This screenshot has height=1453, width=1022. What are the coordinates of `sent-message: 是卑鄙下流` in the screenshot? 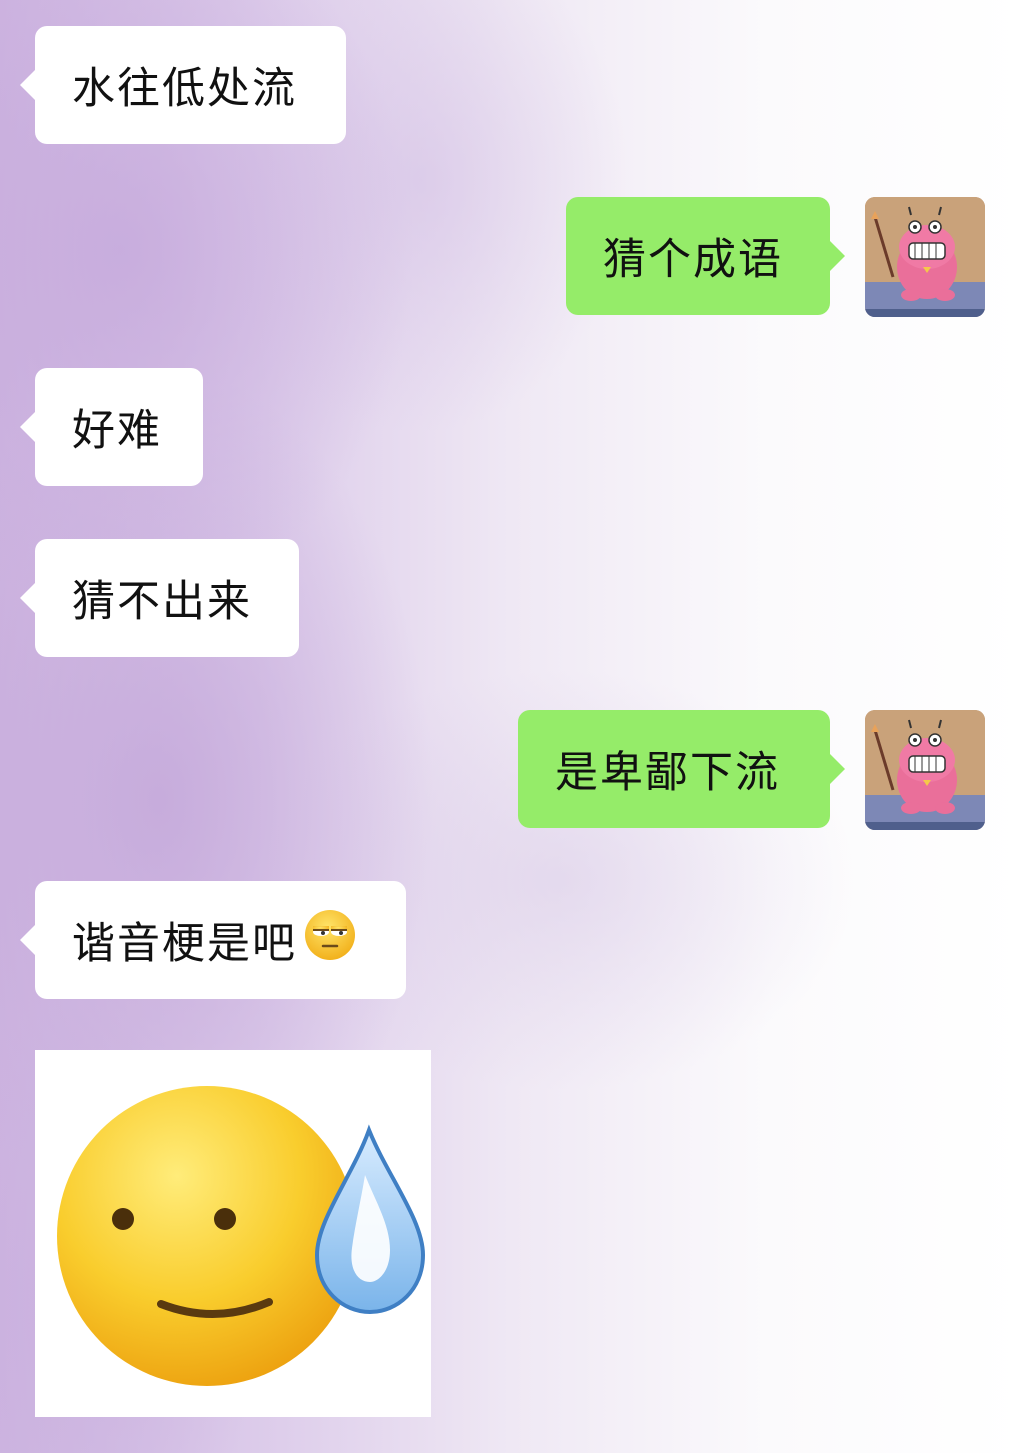 It's located at (681, 769).